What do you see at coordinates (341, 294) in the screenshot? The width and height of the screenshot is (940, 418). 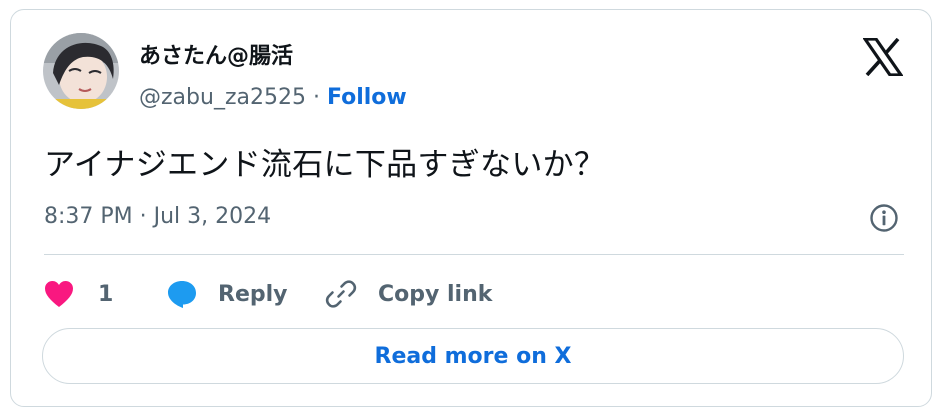 I see `link-icon` at bounding box center [341, 294].